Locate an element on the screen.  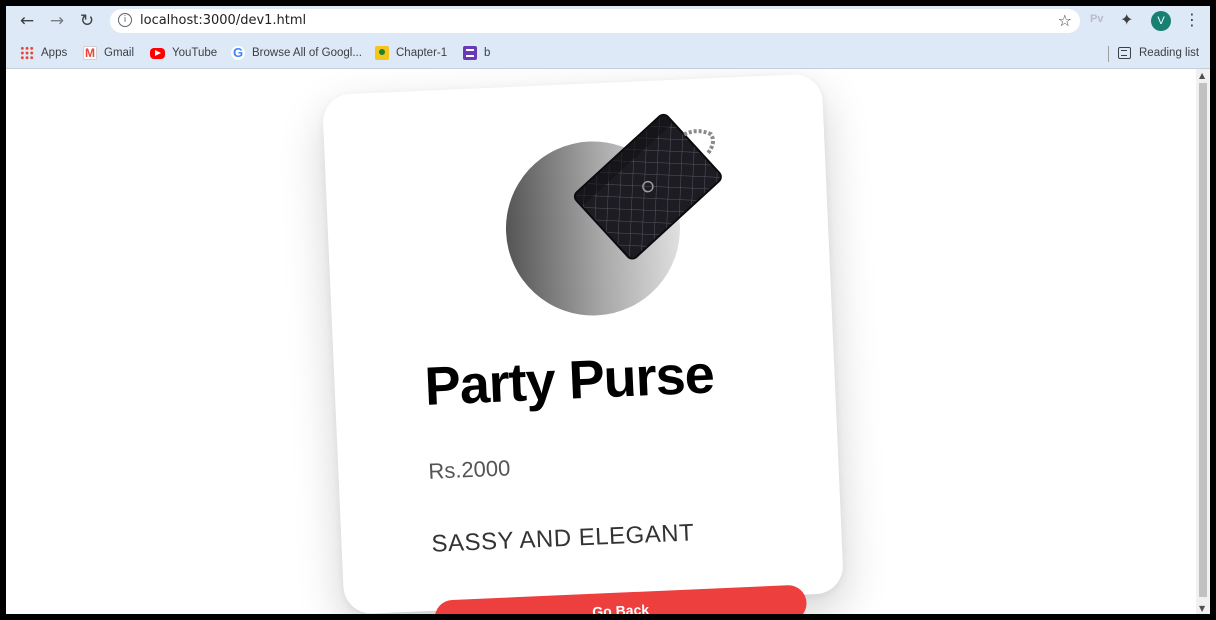
bookmark-apps: Apps is located at coordinates (43, 53).